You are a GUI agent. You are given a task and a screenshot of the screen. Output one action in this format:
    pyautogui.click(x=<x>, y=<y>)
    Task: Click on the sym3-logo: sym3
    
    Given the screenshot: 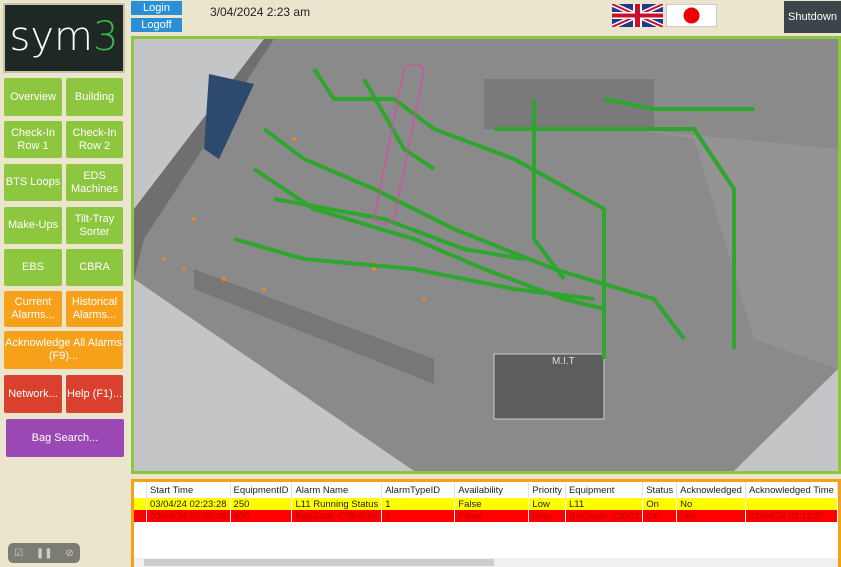 What is the action you would take?
    pyautogui.click(x=64, y=38)
    